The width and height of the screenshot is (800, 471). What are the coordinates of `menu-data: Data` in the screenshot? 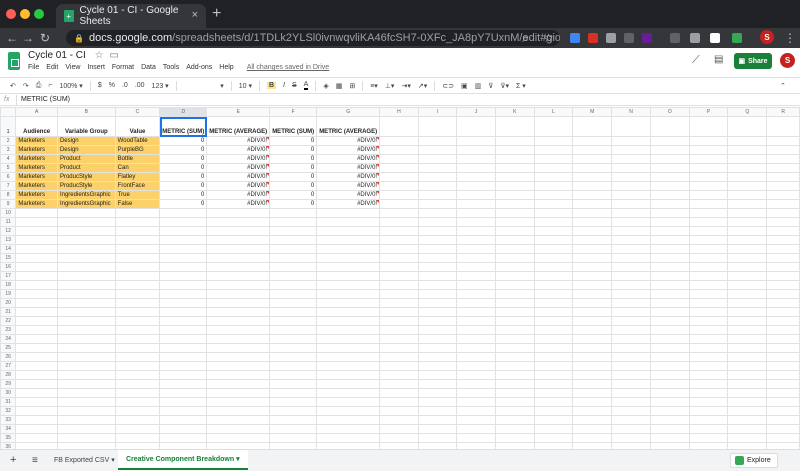 It's located at (148, 67).